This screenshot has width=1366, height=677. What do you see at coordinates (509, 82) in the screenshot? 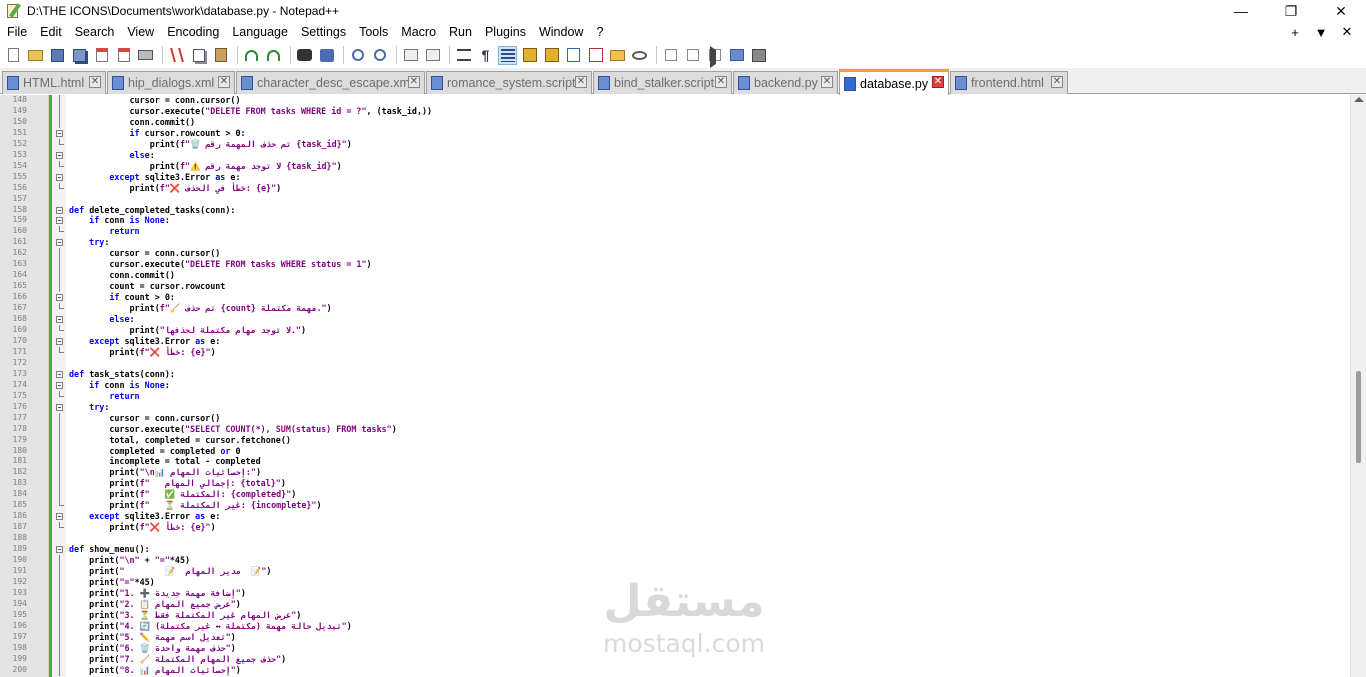
I see `tab-romance-system-script: romance_system.script ✕` at bounding box center [509, 82].